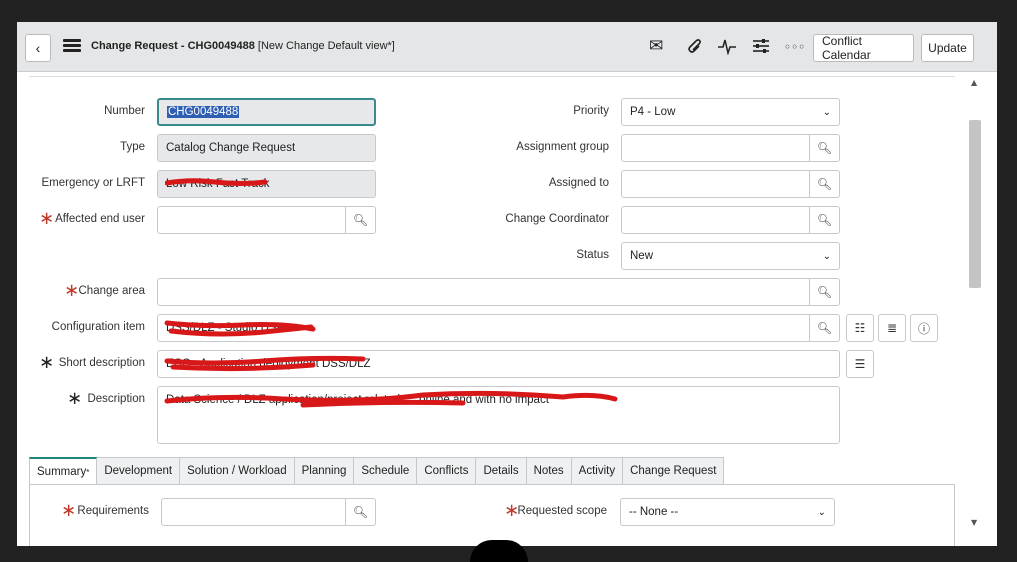 The image size is (1017, 562). I want to click on tab-summary-label: Summary, so click(62, 472).